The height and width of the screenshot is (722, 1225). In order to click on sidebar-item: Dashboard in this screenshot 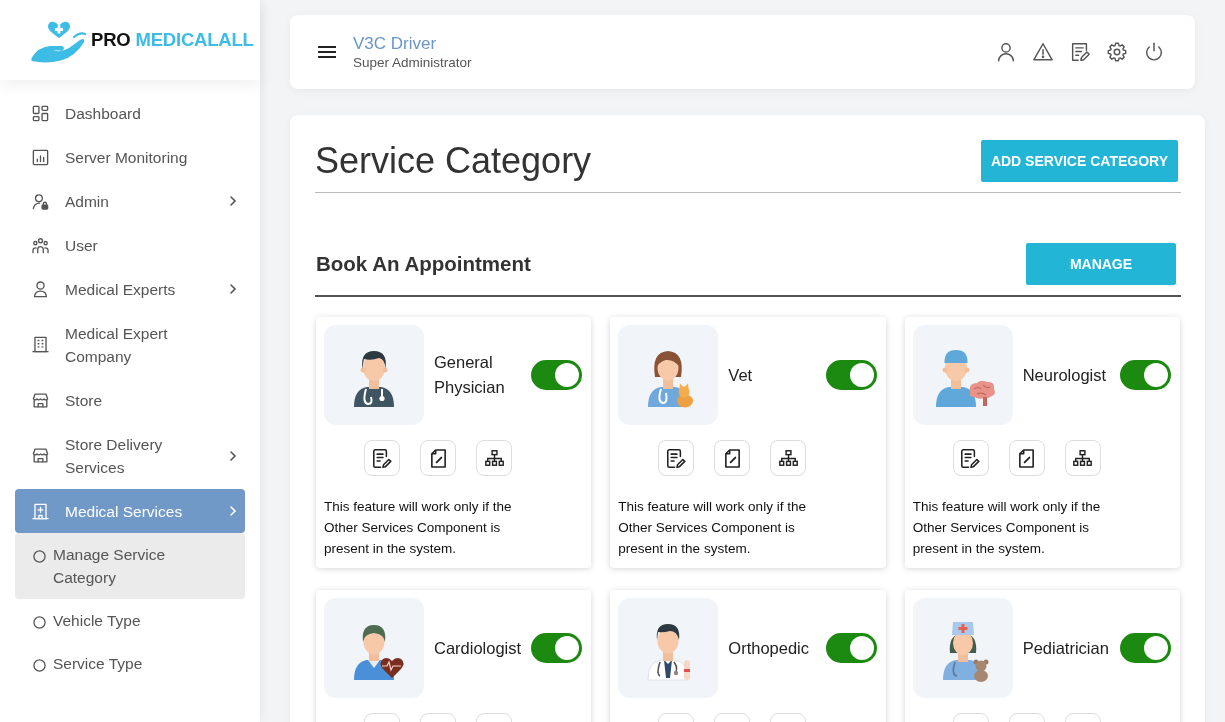, I will do `click(130, 113)`.